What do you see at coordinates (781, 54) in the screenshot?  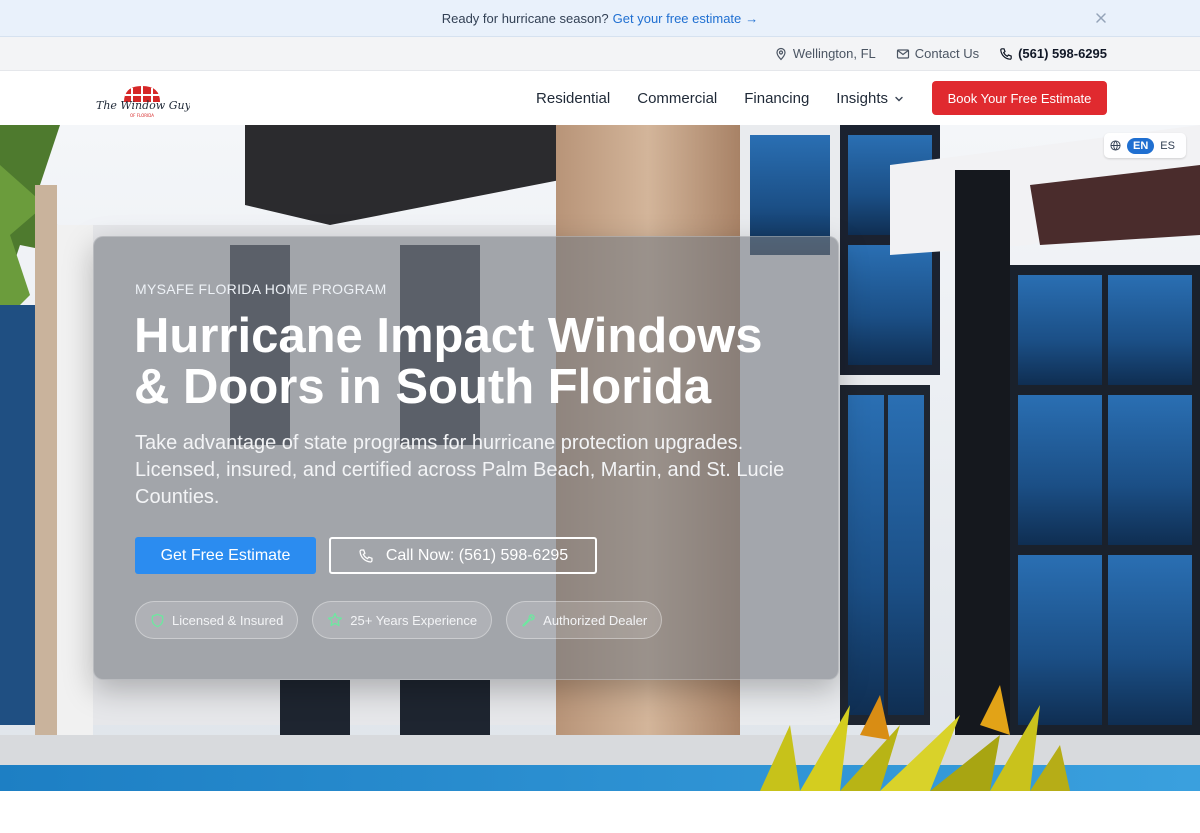 I see `map-pin-icon` at bounding box center [781, 54].